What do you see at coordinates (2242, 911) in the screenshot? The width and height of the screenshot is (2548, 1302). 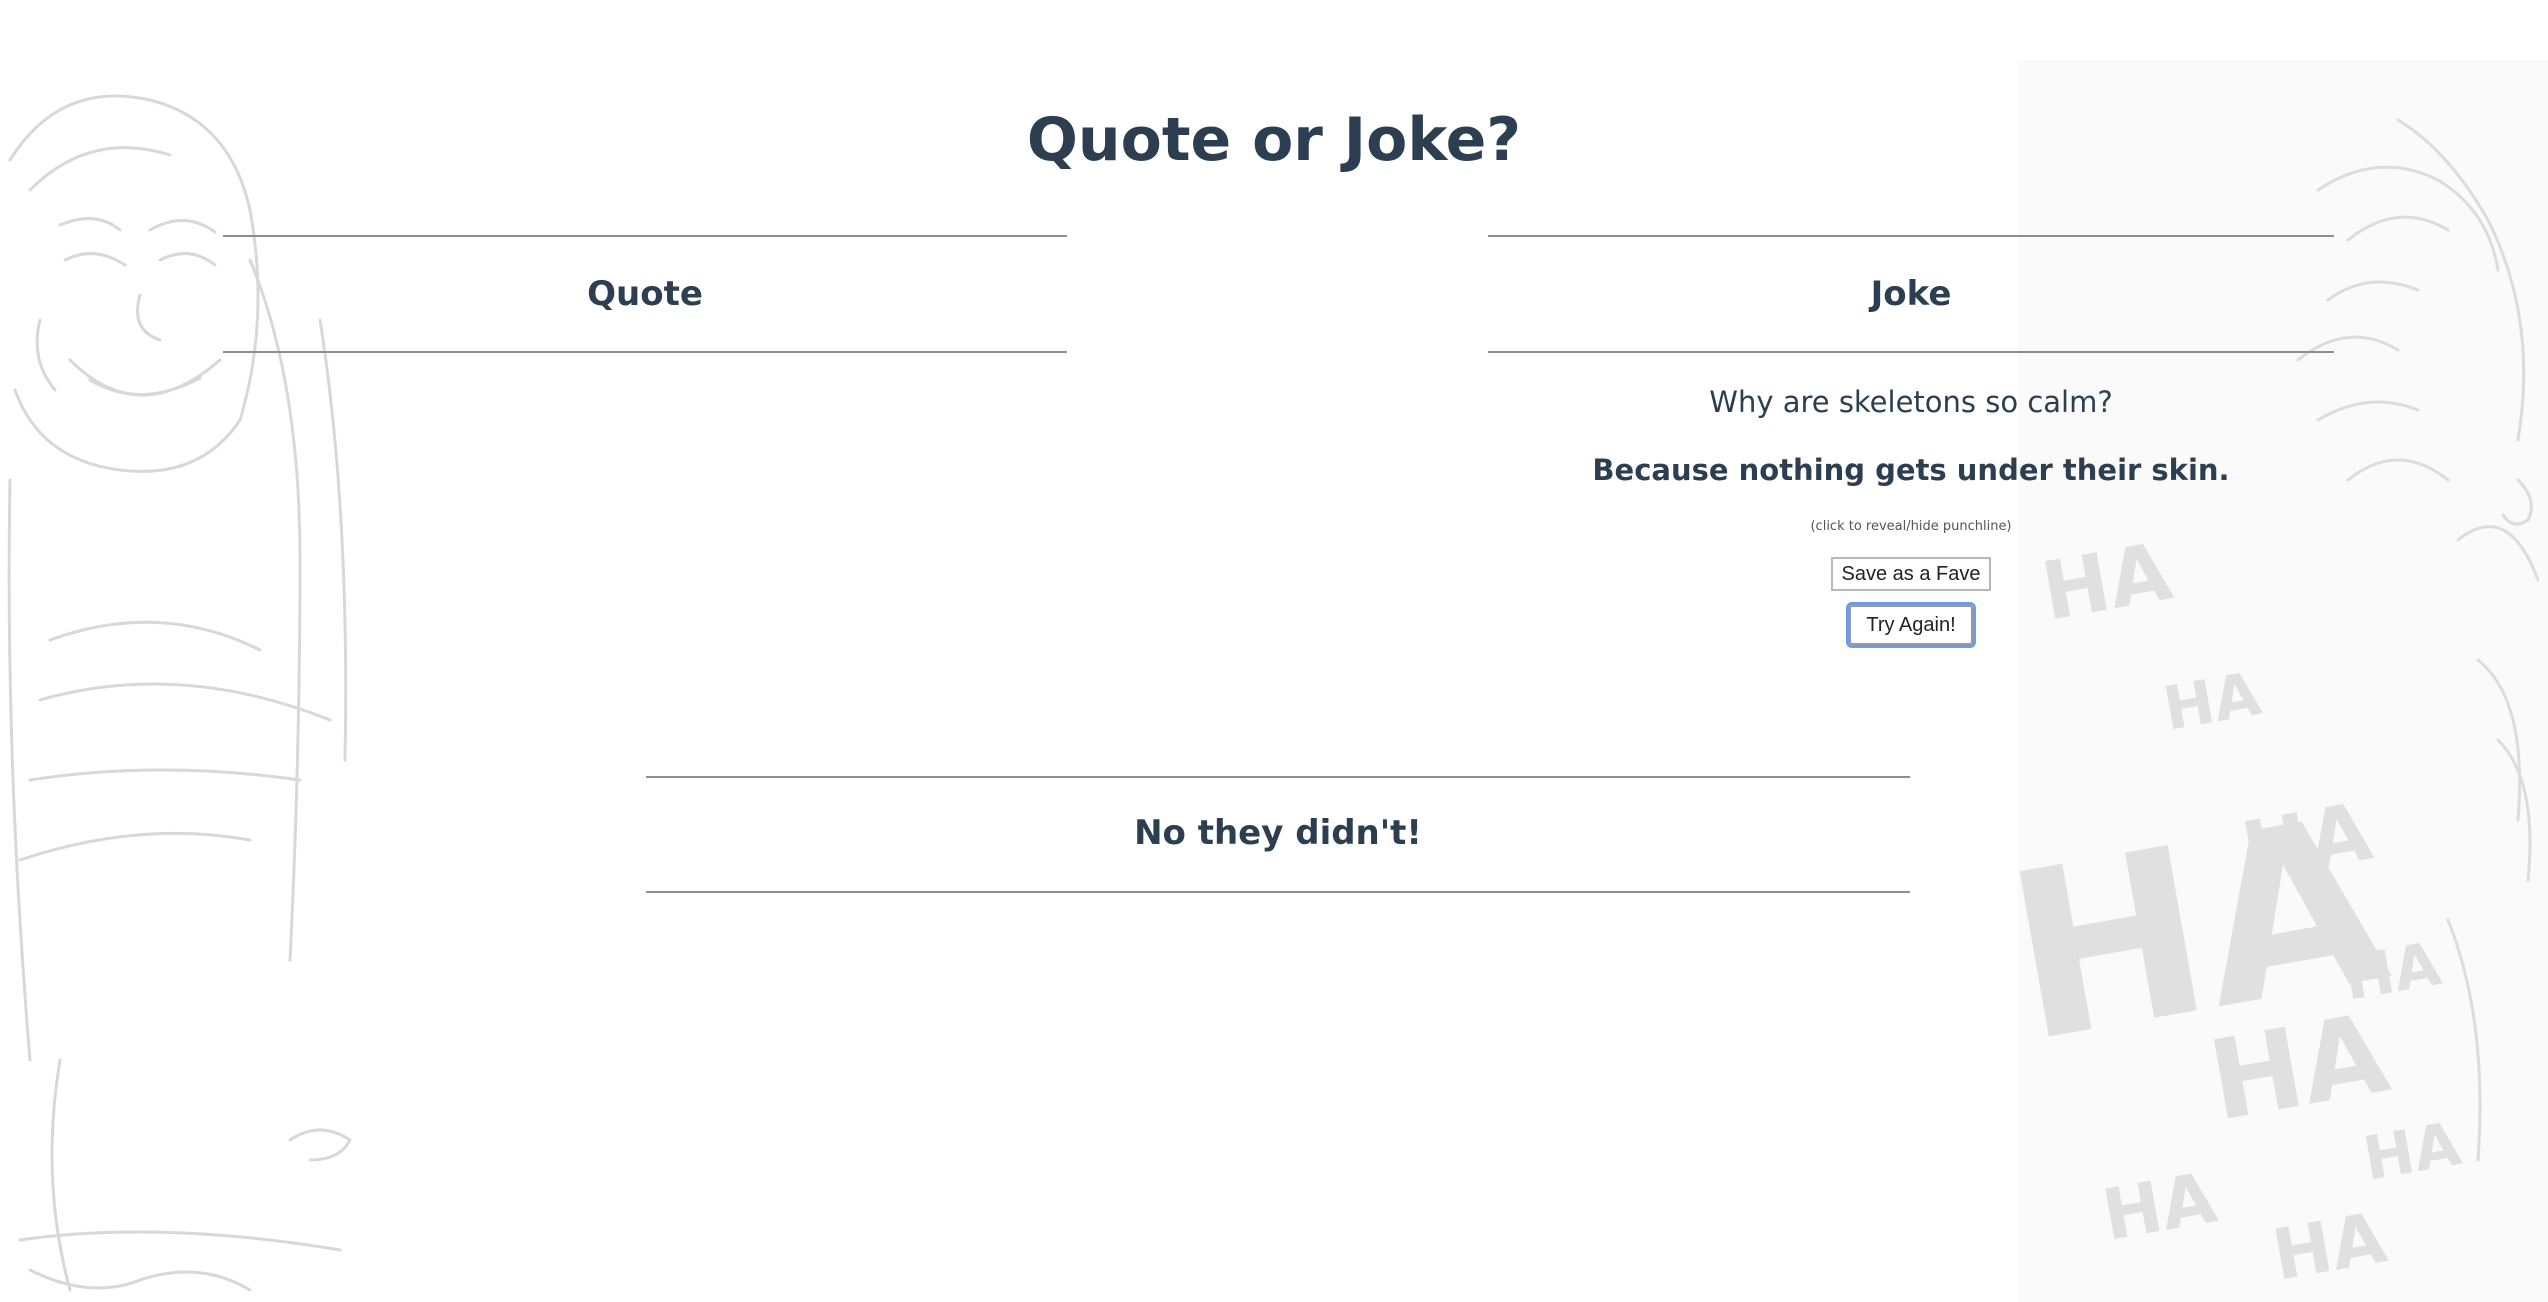 I see `ha-letters: HA HA HA HA HA HA HA HA HA` at bounding box center [2242, 911].